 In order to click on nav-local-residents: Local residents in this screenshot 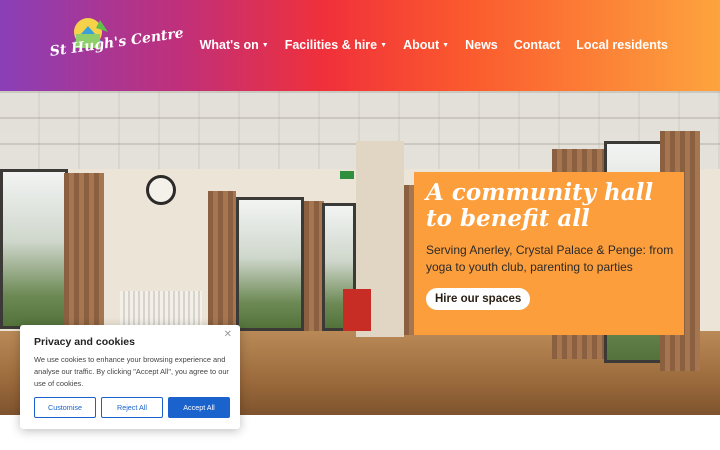, I will do `click(622, 45)`.